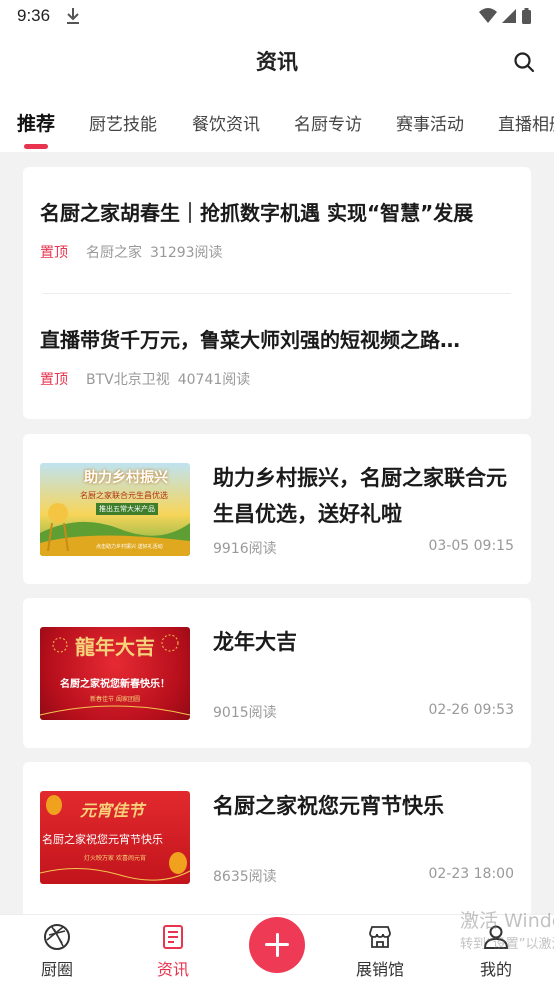 This screenshot has height=984, width=554. Describe the element at coordinates (245, 877) in the screenshot. I see `news-reads: 8635阅读` at that location.